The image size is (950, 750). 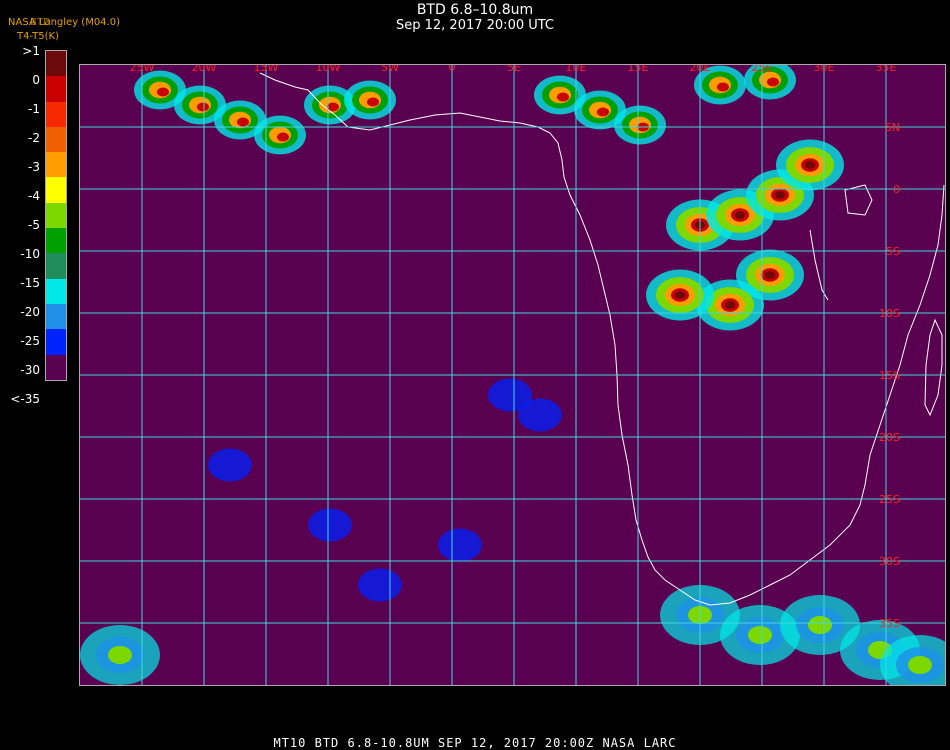 I want to click on longitude-label: 15E, so click(x=638, y=69).